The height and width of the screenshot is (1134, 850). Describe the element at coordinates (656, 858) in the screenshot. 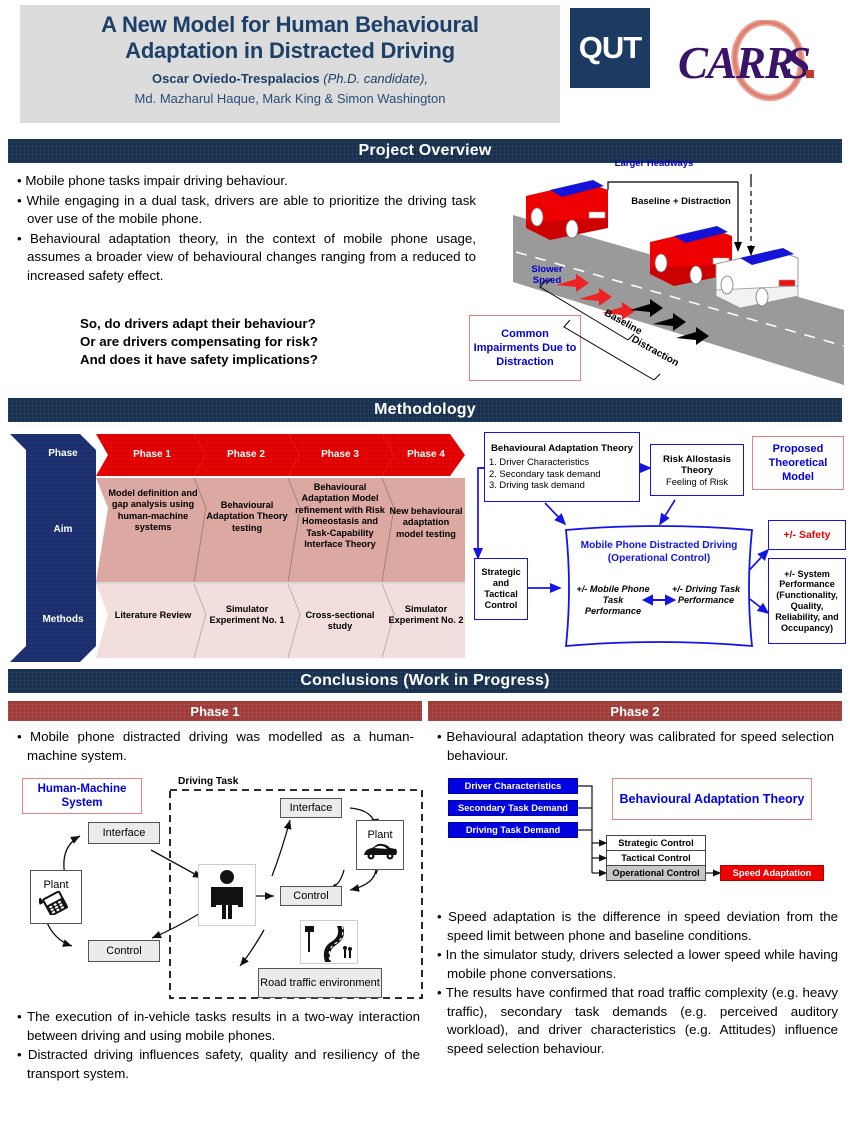

I see `bat-tactical-control: Tactical Control` at that location.